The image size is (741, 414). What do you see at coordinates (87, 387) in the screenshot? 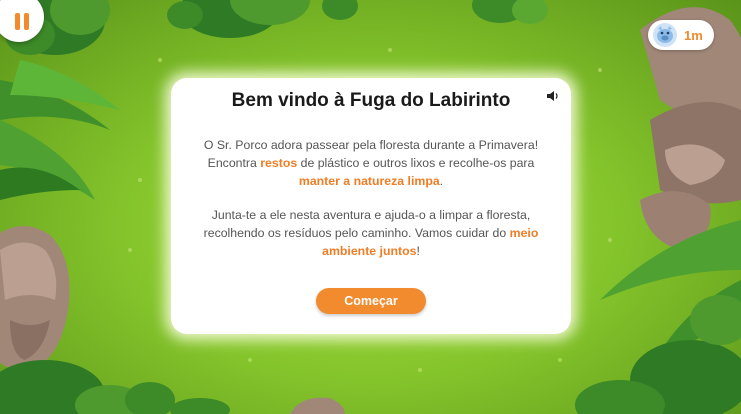
I see `bush-bottom-left` at bounding box center [87, 387].